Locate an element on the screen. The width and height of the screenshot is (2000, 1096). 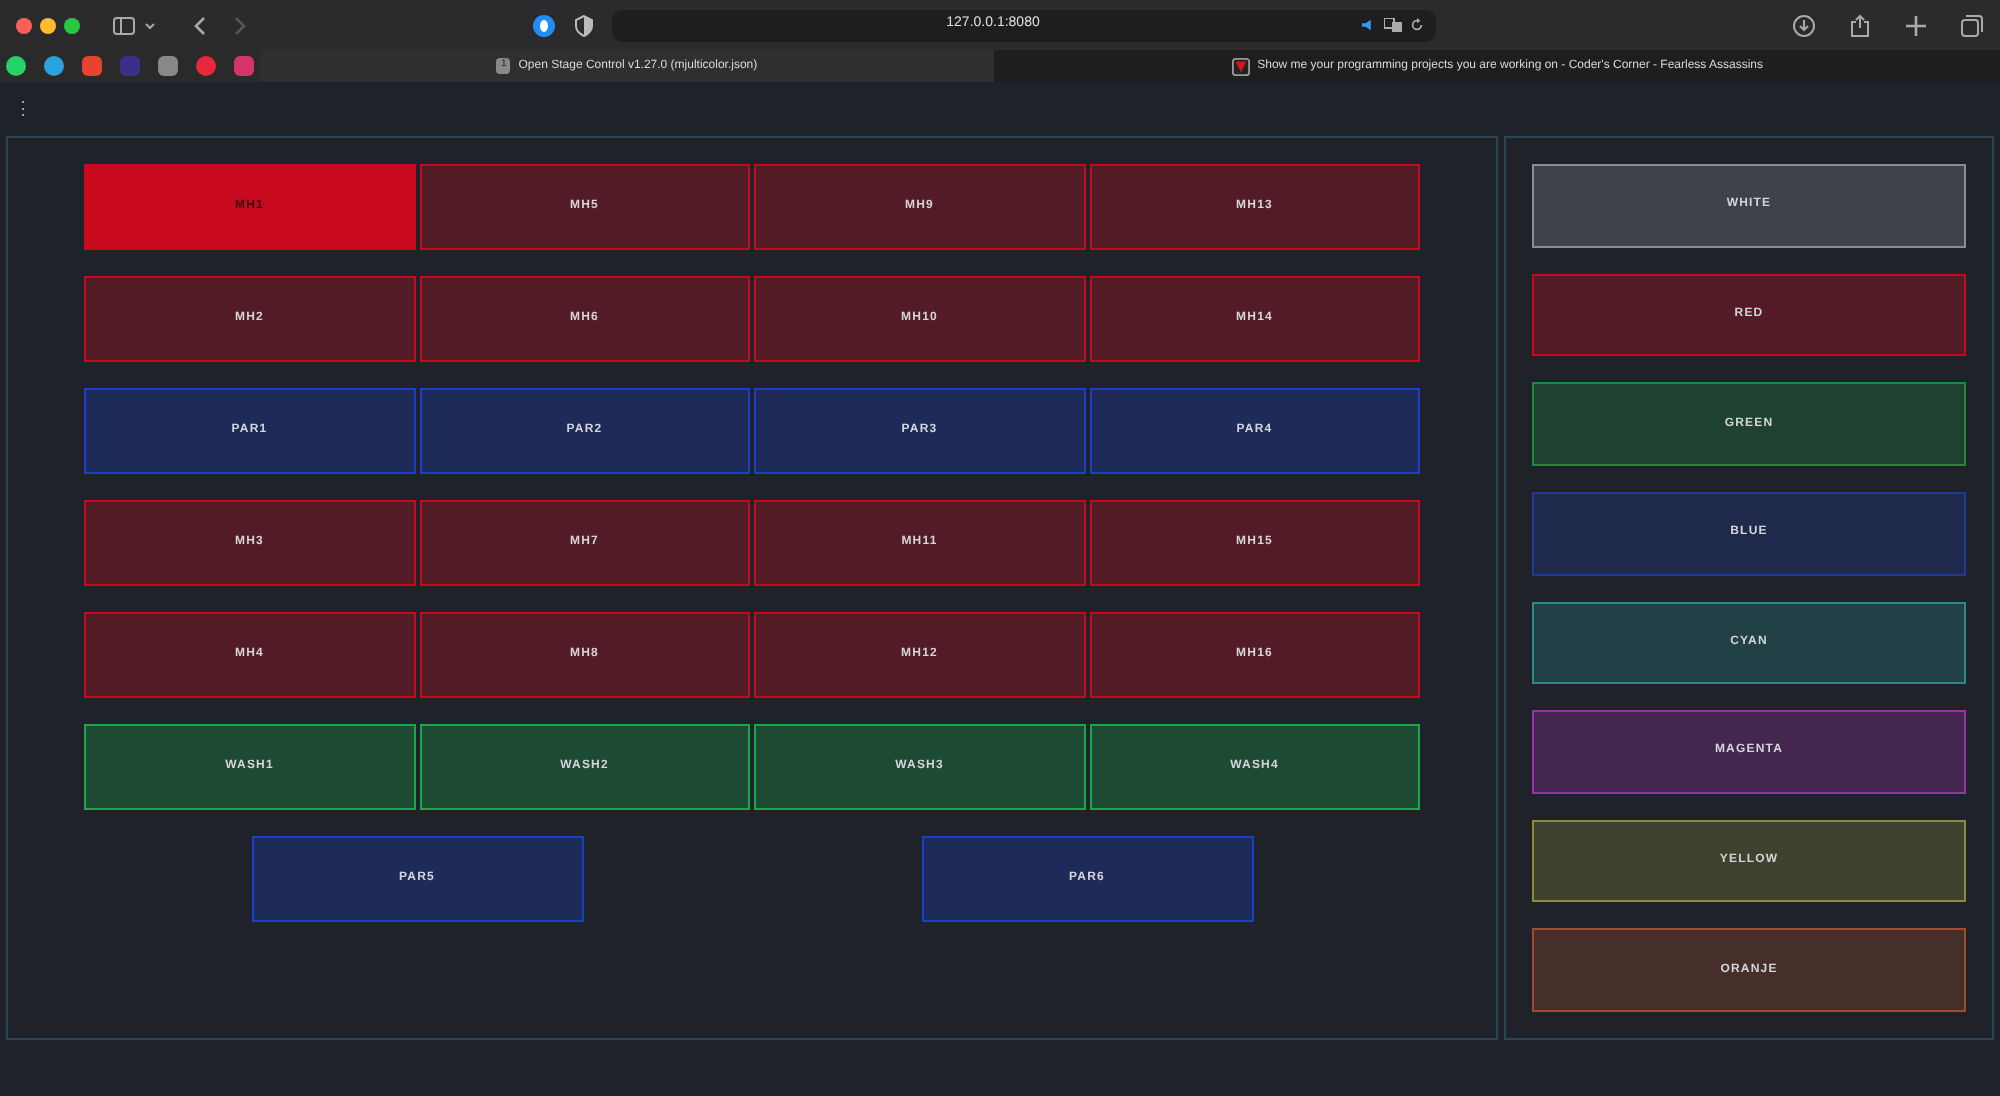
chevron-down-icon is located at coordinates (150, 25).